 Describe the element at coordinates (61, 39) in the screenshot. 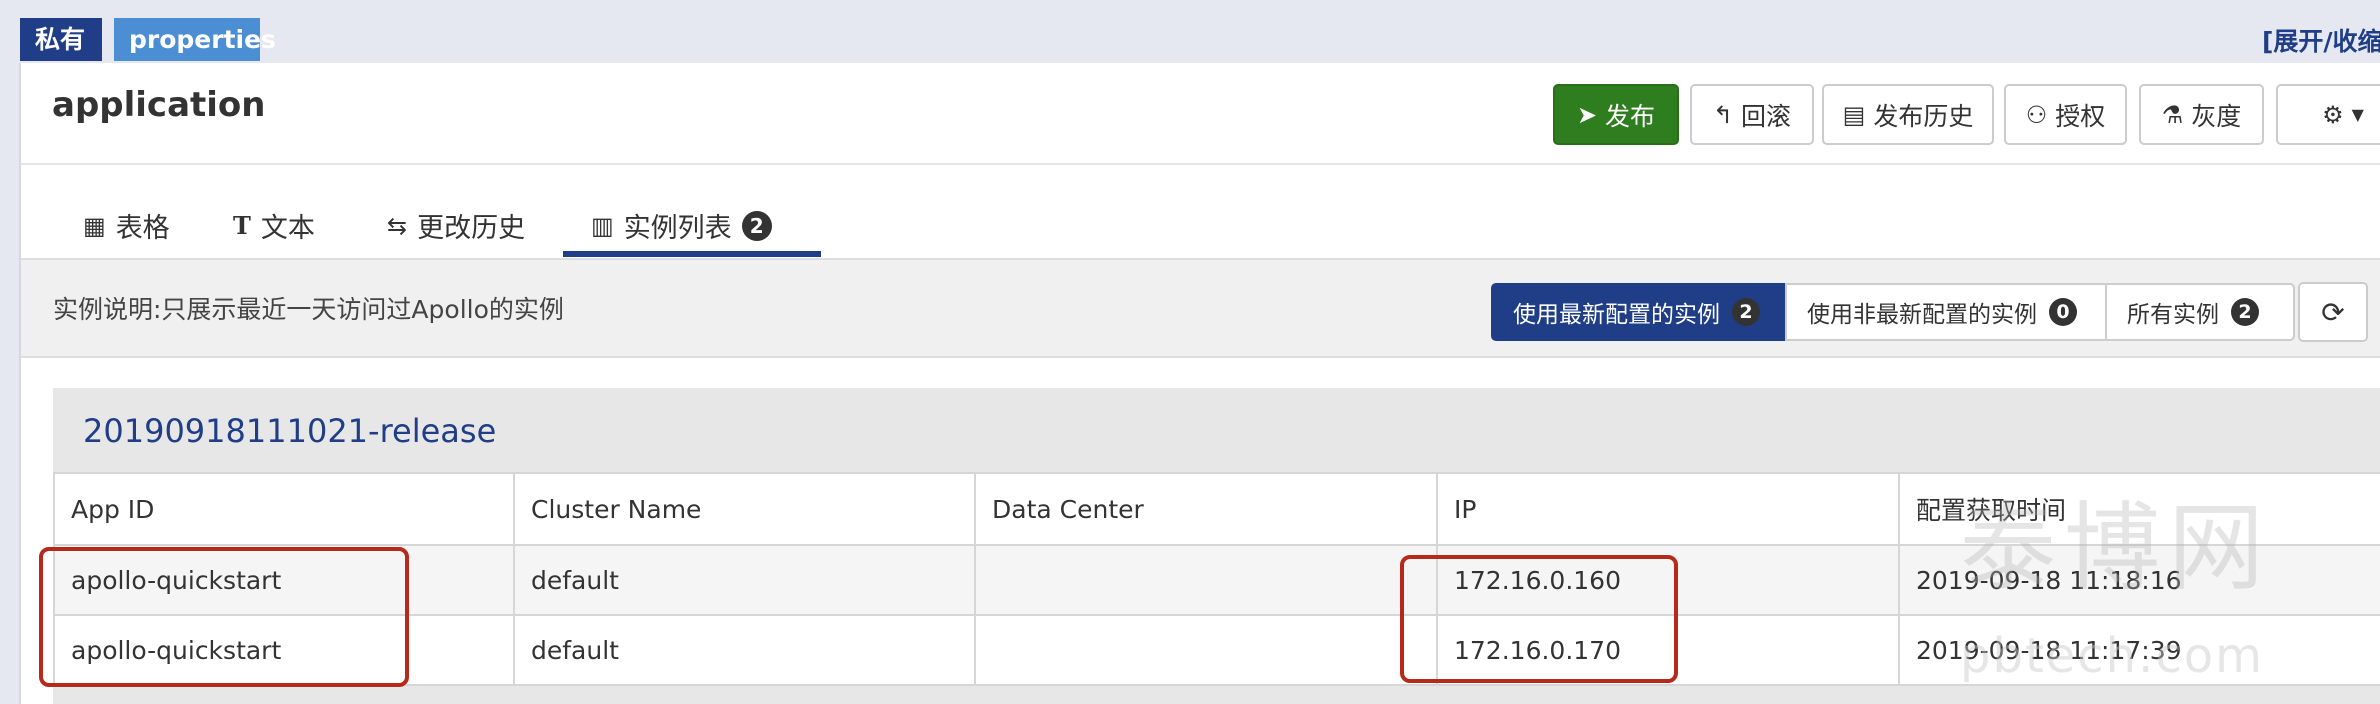

I see `private-badge: 私有` at that location.